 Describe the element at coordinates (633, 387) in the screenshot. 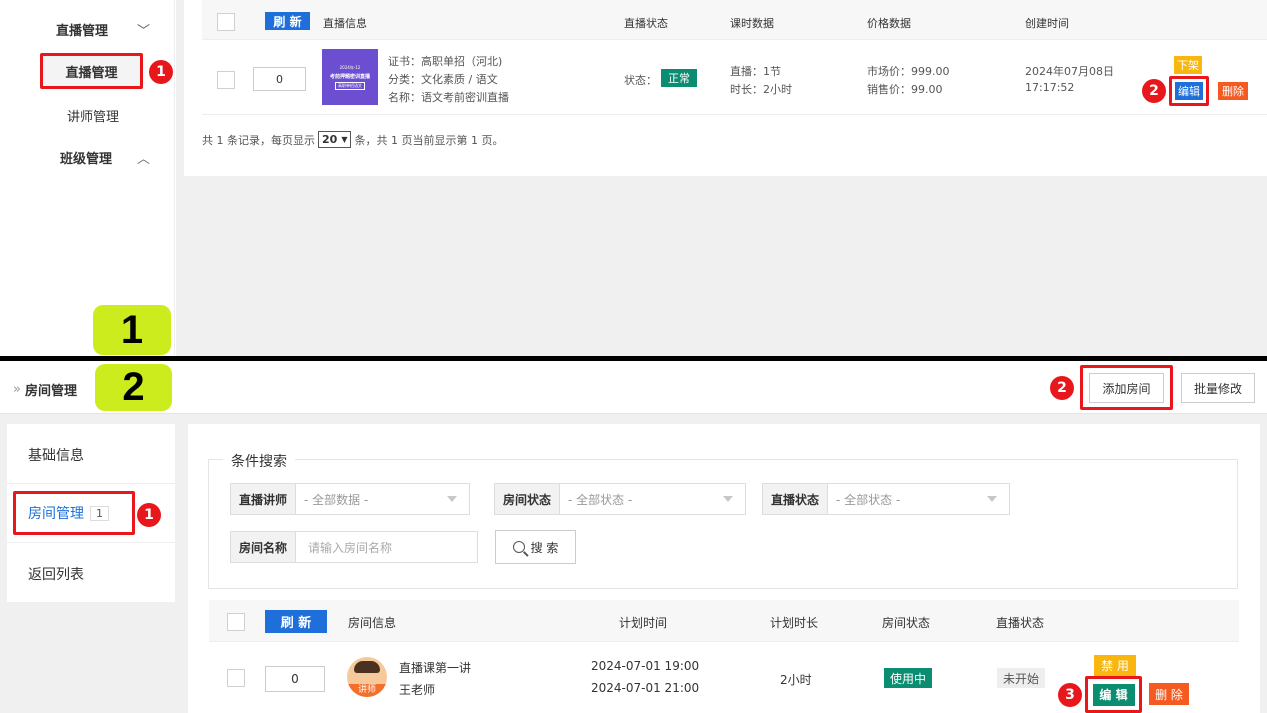

I see `bottom-topbar: » 房间管理 2 2 添加房间 批量修改` at that location.